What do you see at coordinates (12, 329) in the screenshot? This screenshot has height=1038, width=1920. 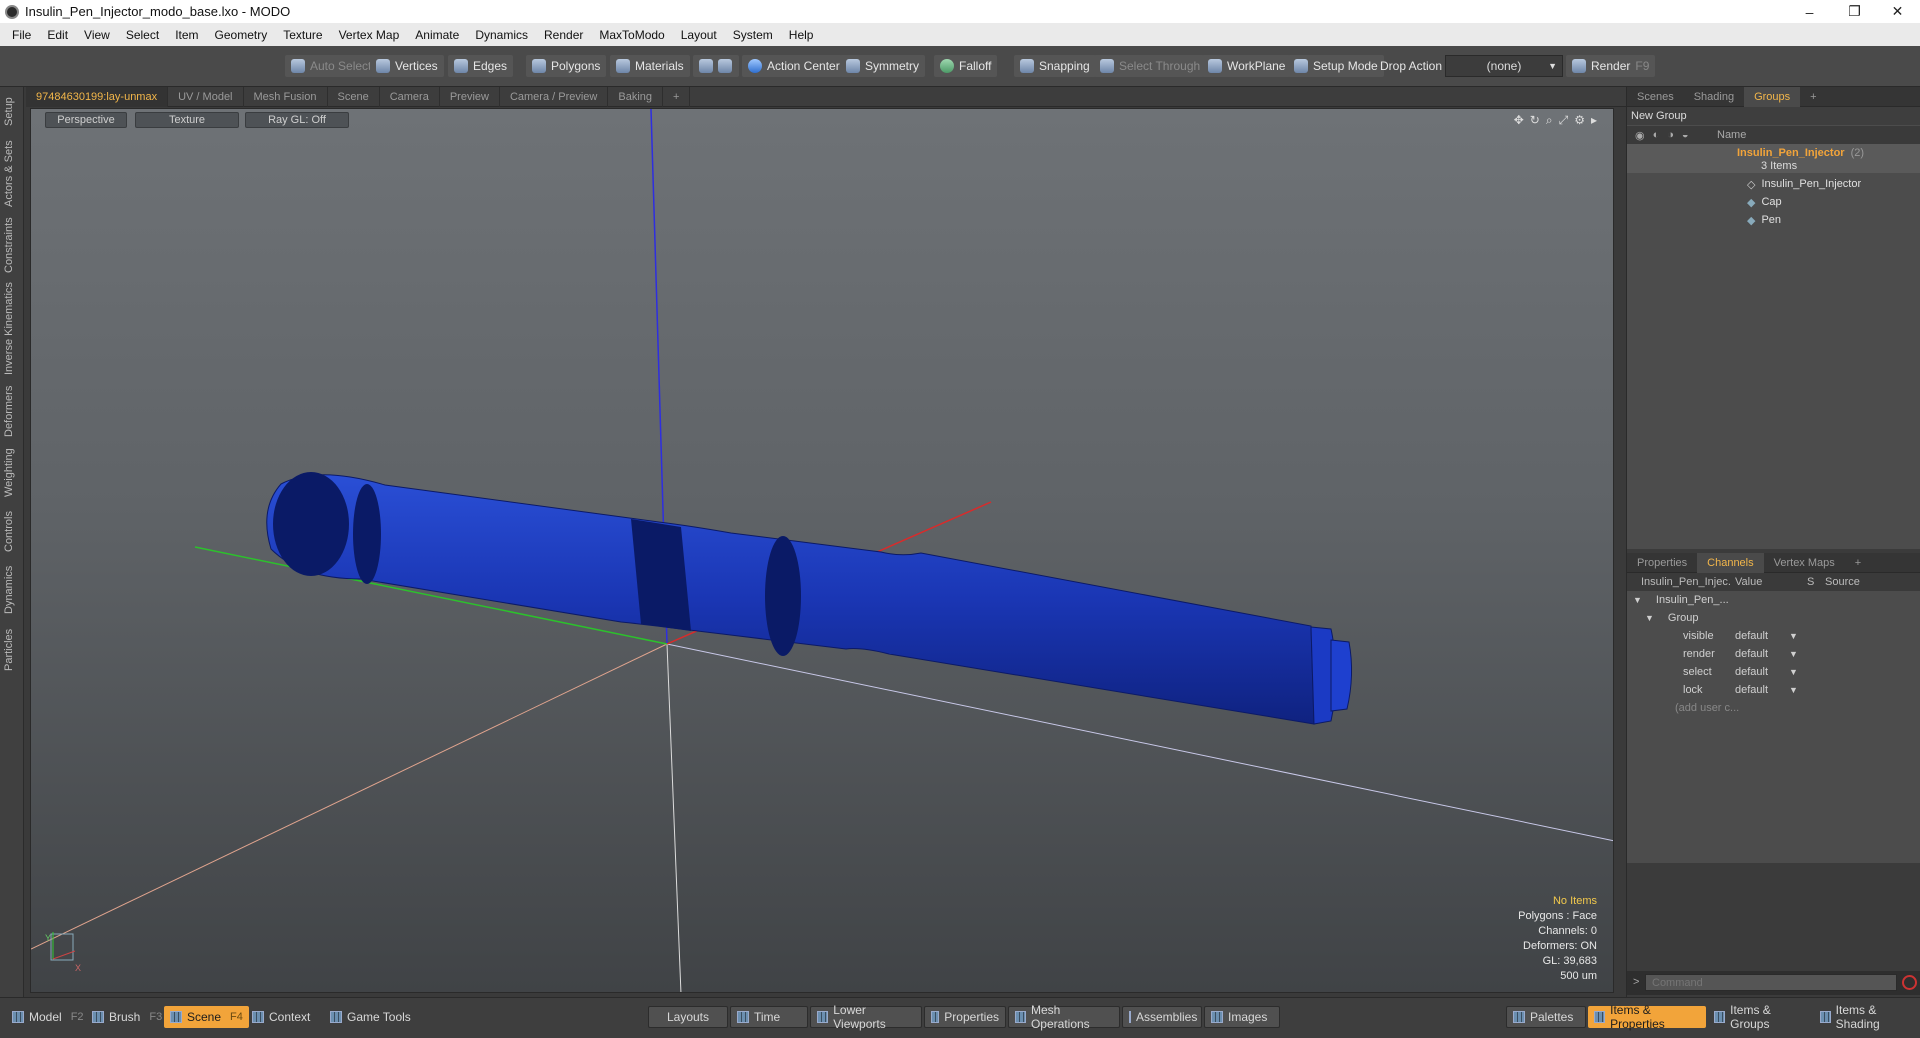 I see `tab-inverse-kinematics: Inverse Kinematics` at bounding box center [12, 329].